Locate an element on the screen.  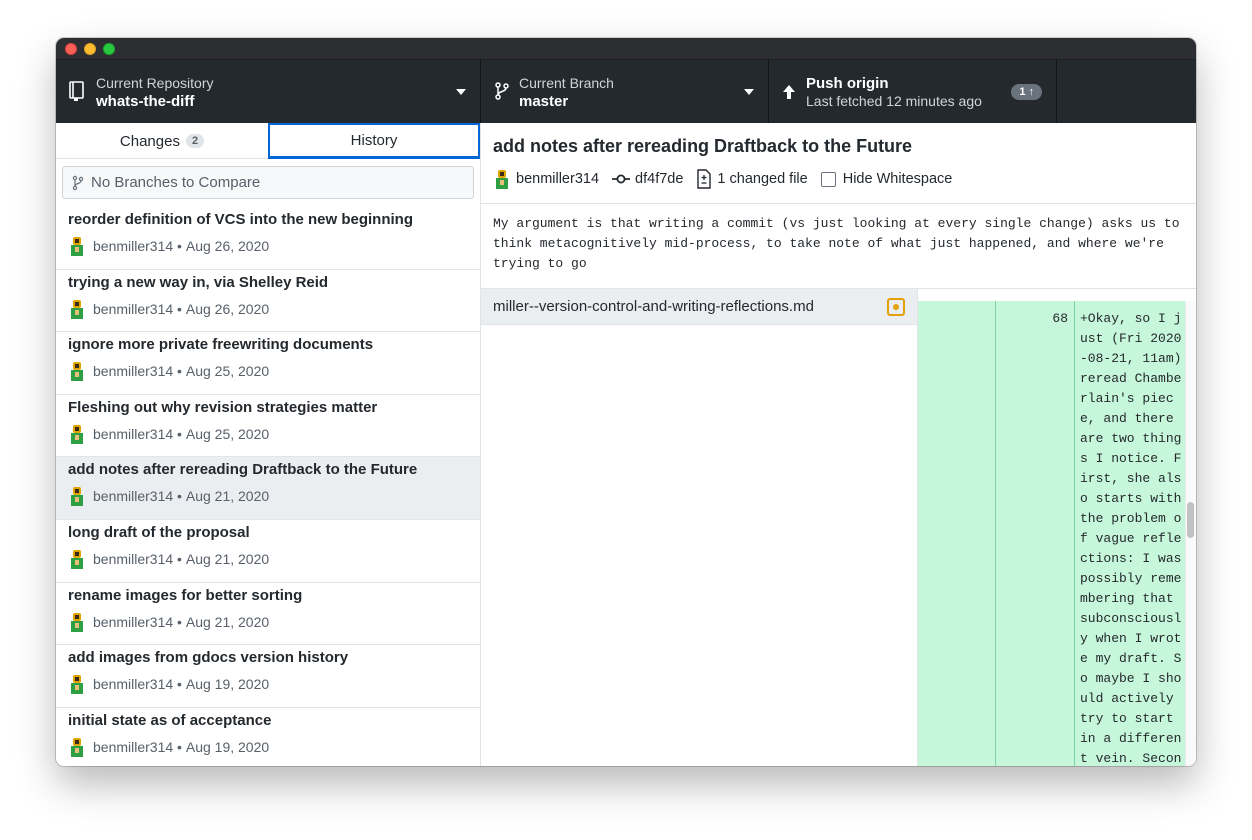
tab-history-label: History is located at coordinates (374, 140).